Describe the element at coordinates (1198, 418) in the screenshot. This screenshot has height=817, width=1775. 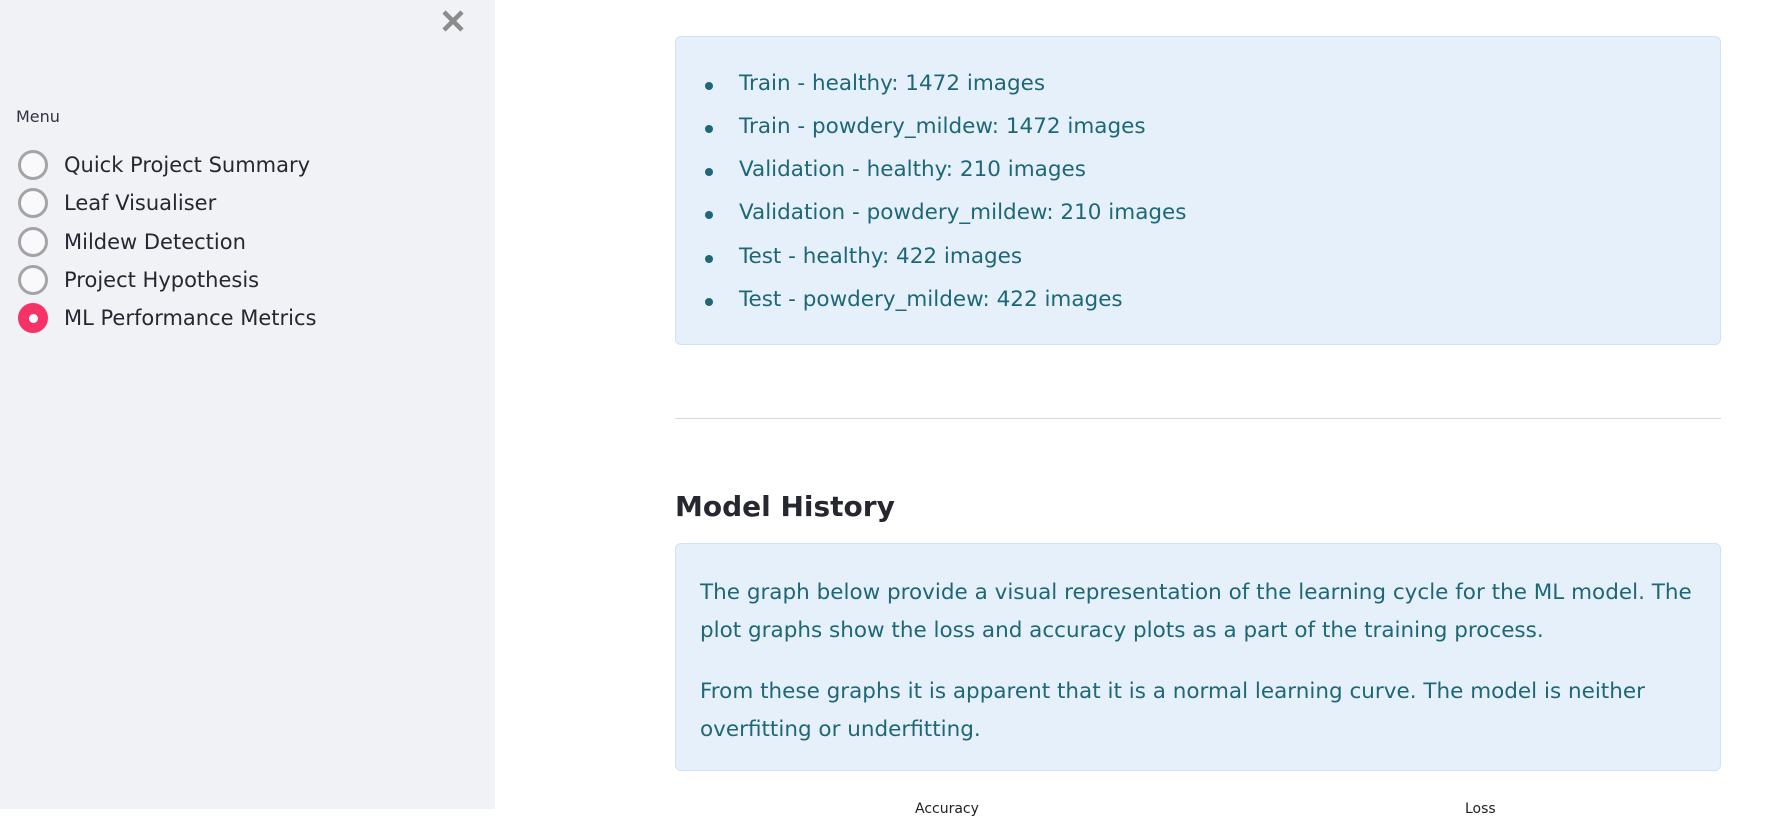
I see `section-divider` at that location.